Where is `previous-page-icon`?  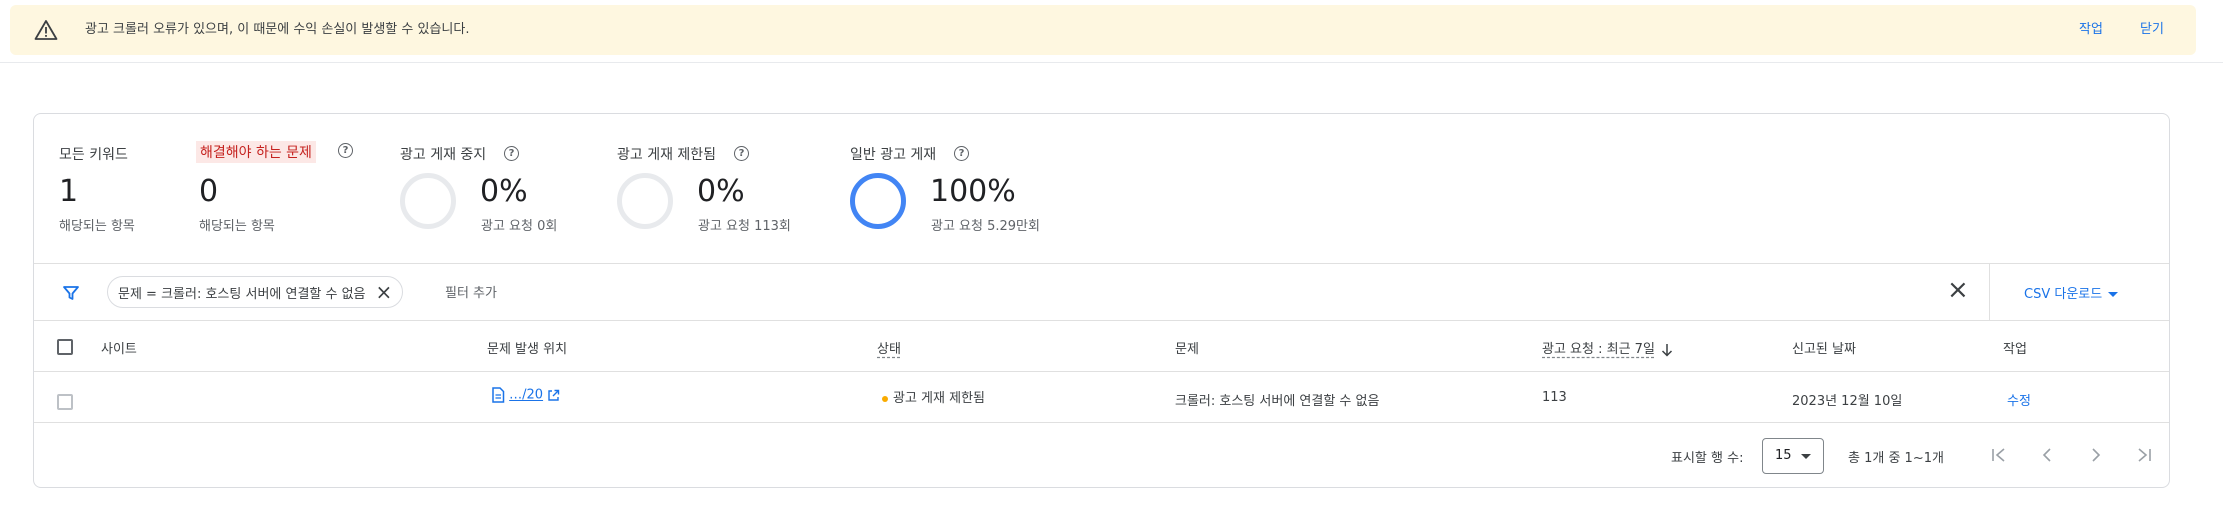
previous-page-icon is located at coordinates (2047, 455).